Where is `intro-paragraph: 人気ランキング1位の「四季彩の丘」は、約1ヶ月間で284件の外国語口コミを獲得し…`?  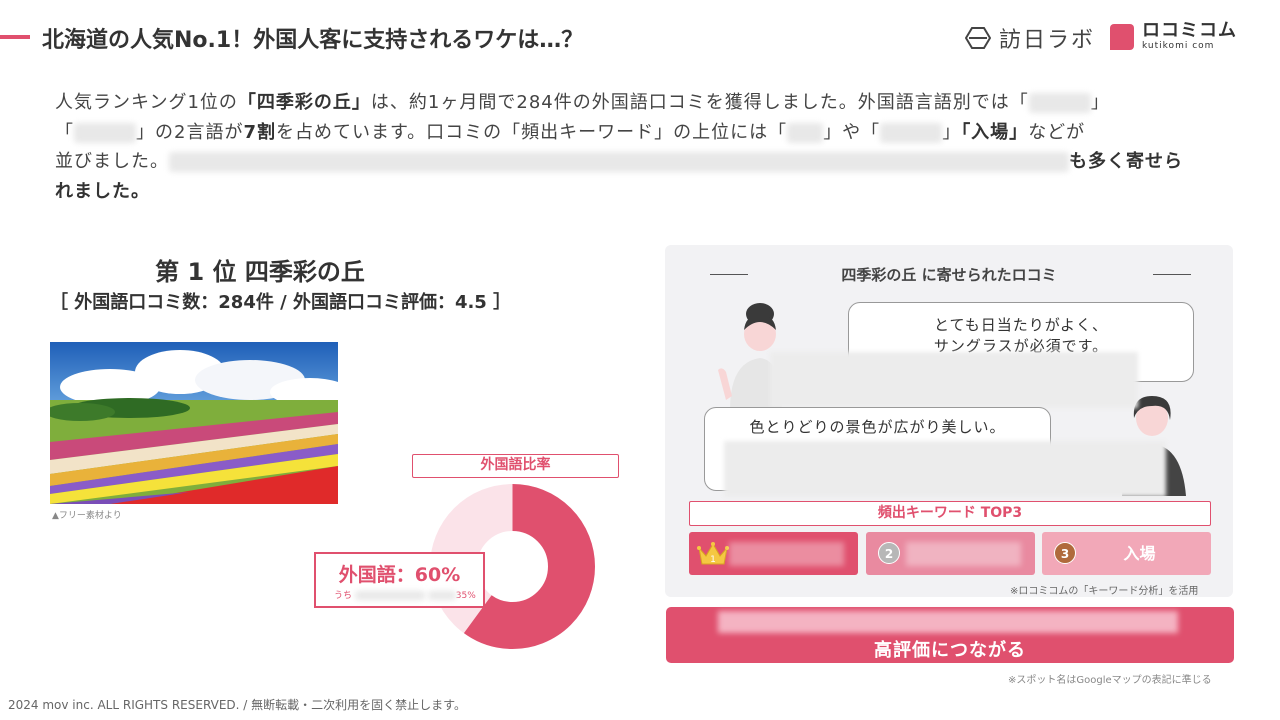 intro-paragraph: 人気ランキング1位の「四季彩の丘」は、約1ヶ月間で284件の外国語口コミを獲得し… is located at coordinates (635, 147).